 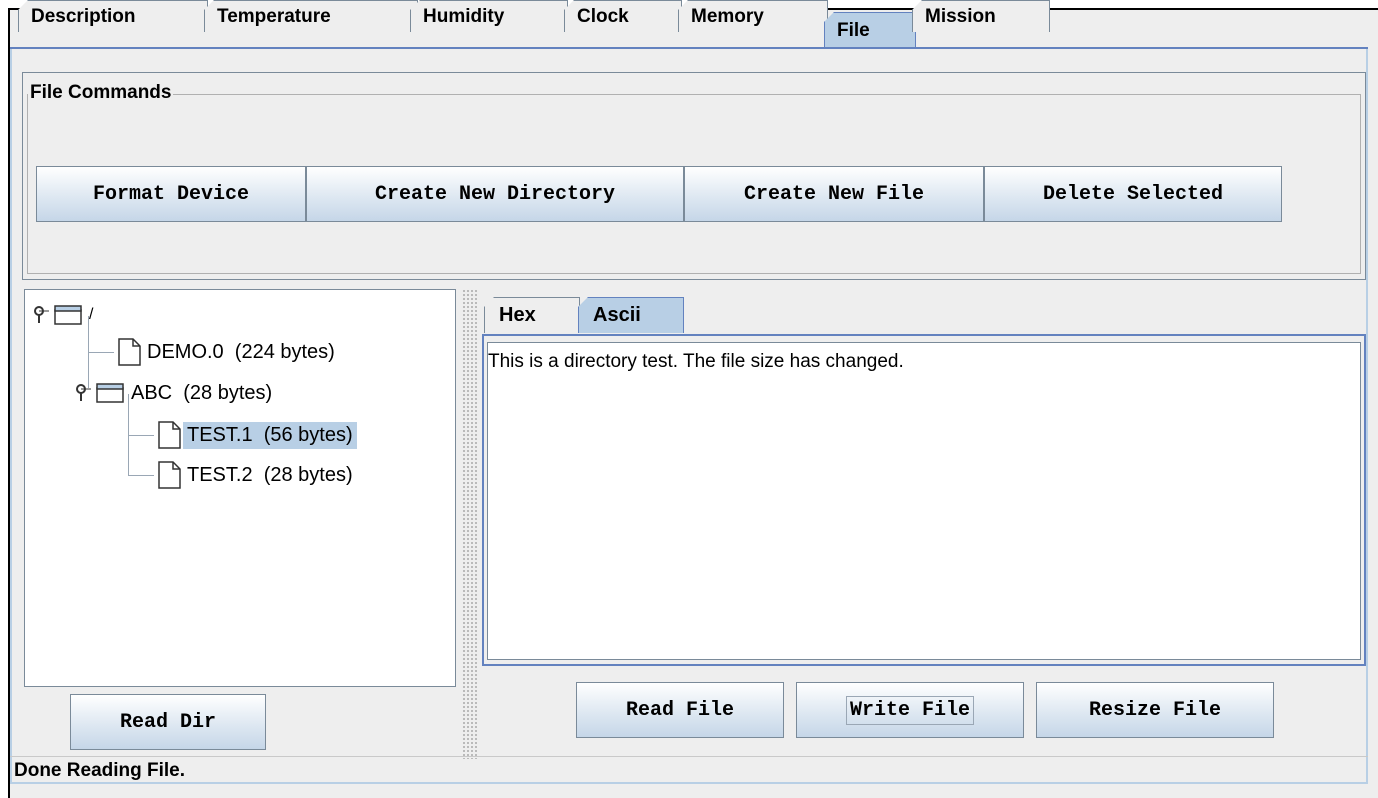 What do you see at coordinates (495, 194) in the screenshot?
I see `create-new-directory-button: Create New Directory` at bounding box center [495, 194].